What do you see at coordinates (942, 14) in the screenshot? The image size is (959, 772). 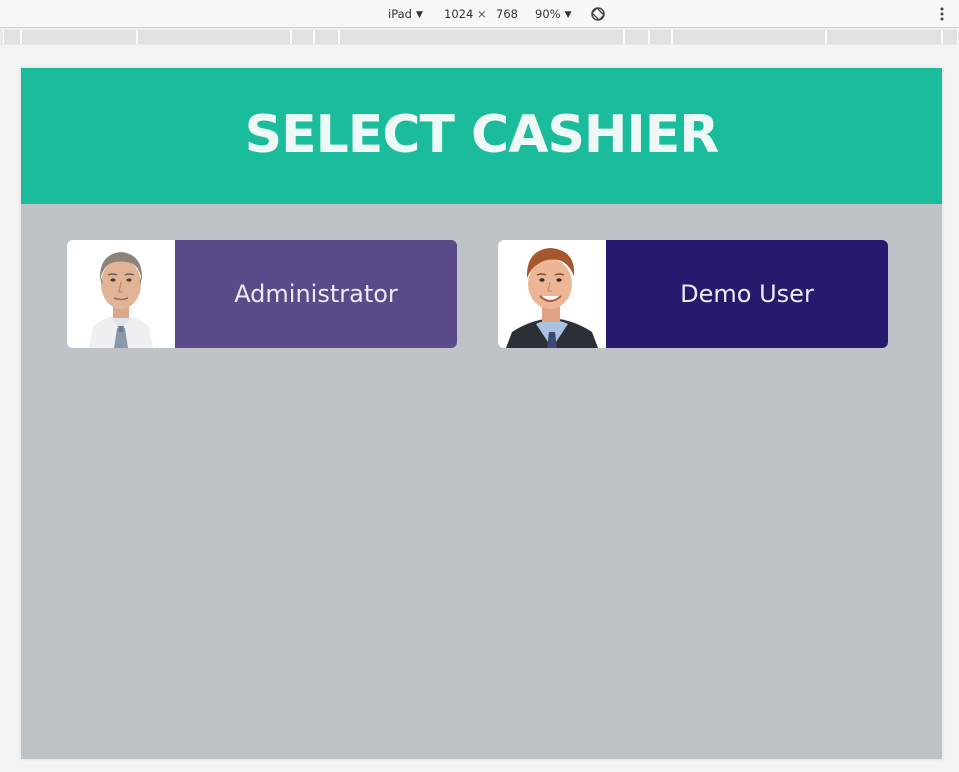 I see `more-vert-icon` at bounding box center [942, 14].